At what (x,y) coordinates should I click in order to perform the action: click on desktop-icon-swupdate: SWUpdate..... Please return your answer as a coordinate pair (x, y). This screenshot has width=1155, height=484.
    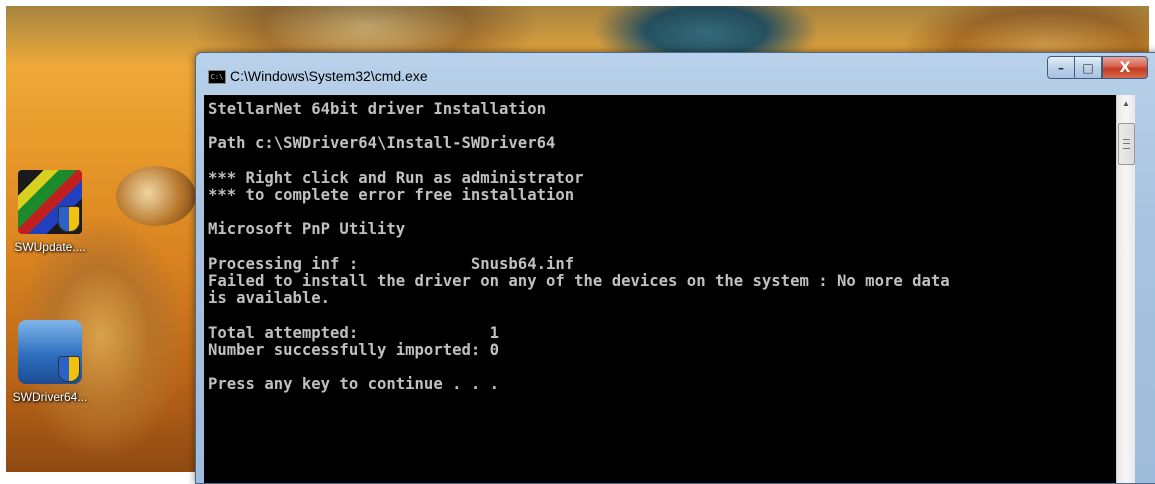
    Looking at the image, I should click on (50, 212).